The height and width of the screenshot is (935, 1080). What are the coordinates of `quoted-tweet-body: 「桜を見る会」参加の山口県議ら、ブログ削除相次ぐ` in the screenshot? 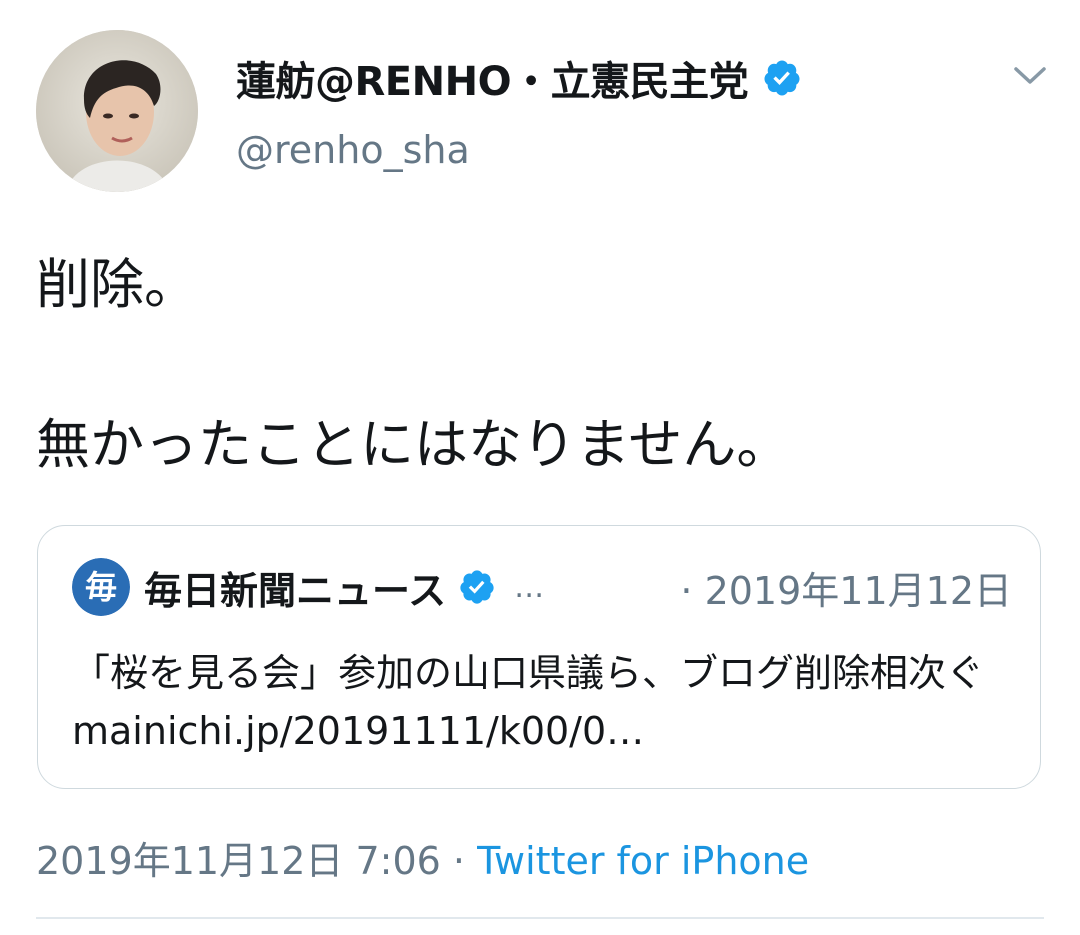 It's located at (528, 673).